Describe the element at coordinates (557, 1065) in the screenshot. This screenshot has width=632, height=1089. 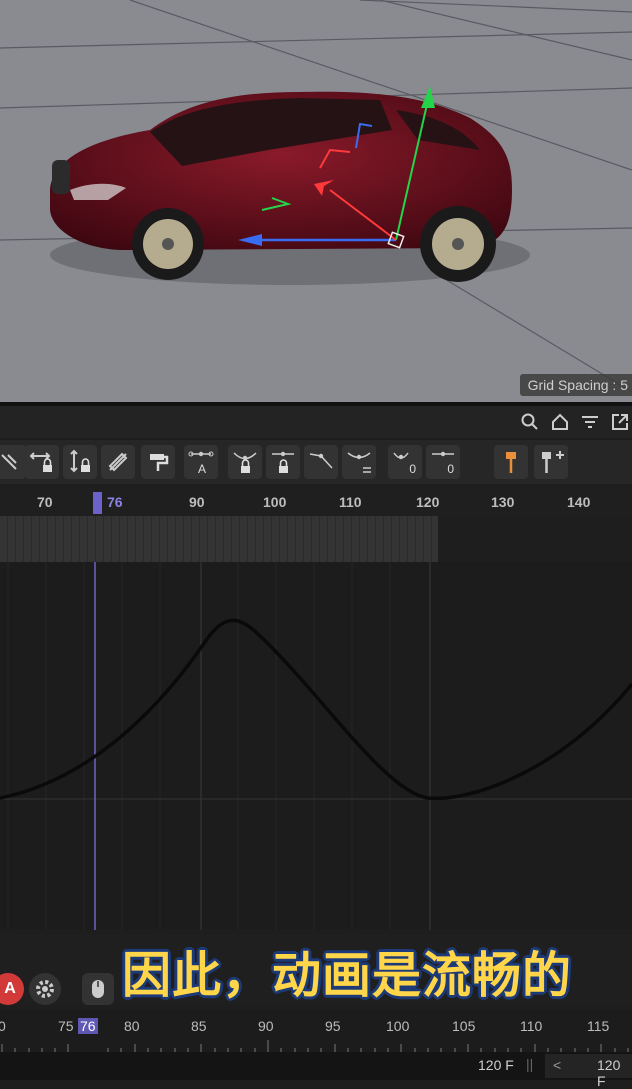
I see `chevron-left-icon: <` at that location.